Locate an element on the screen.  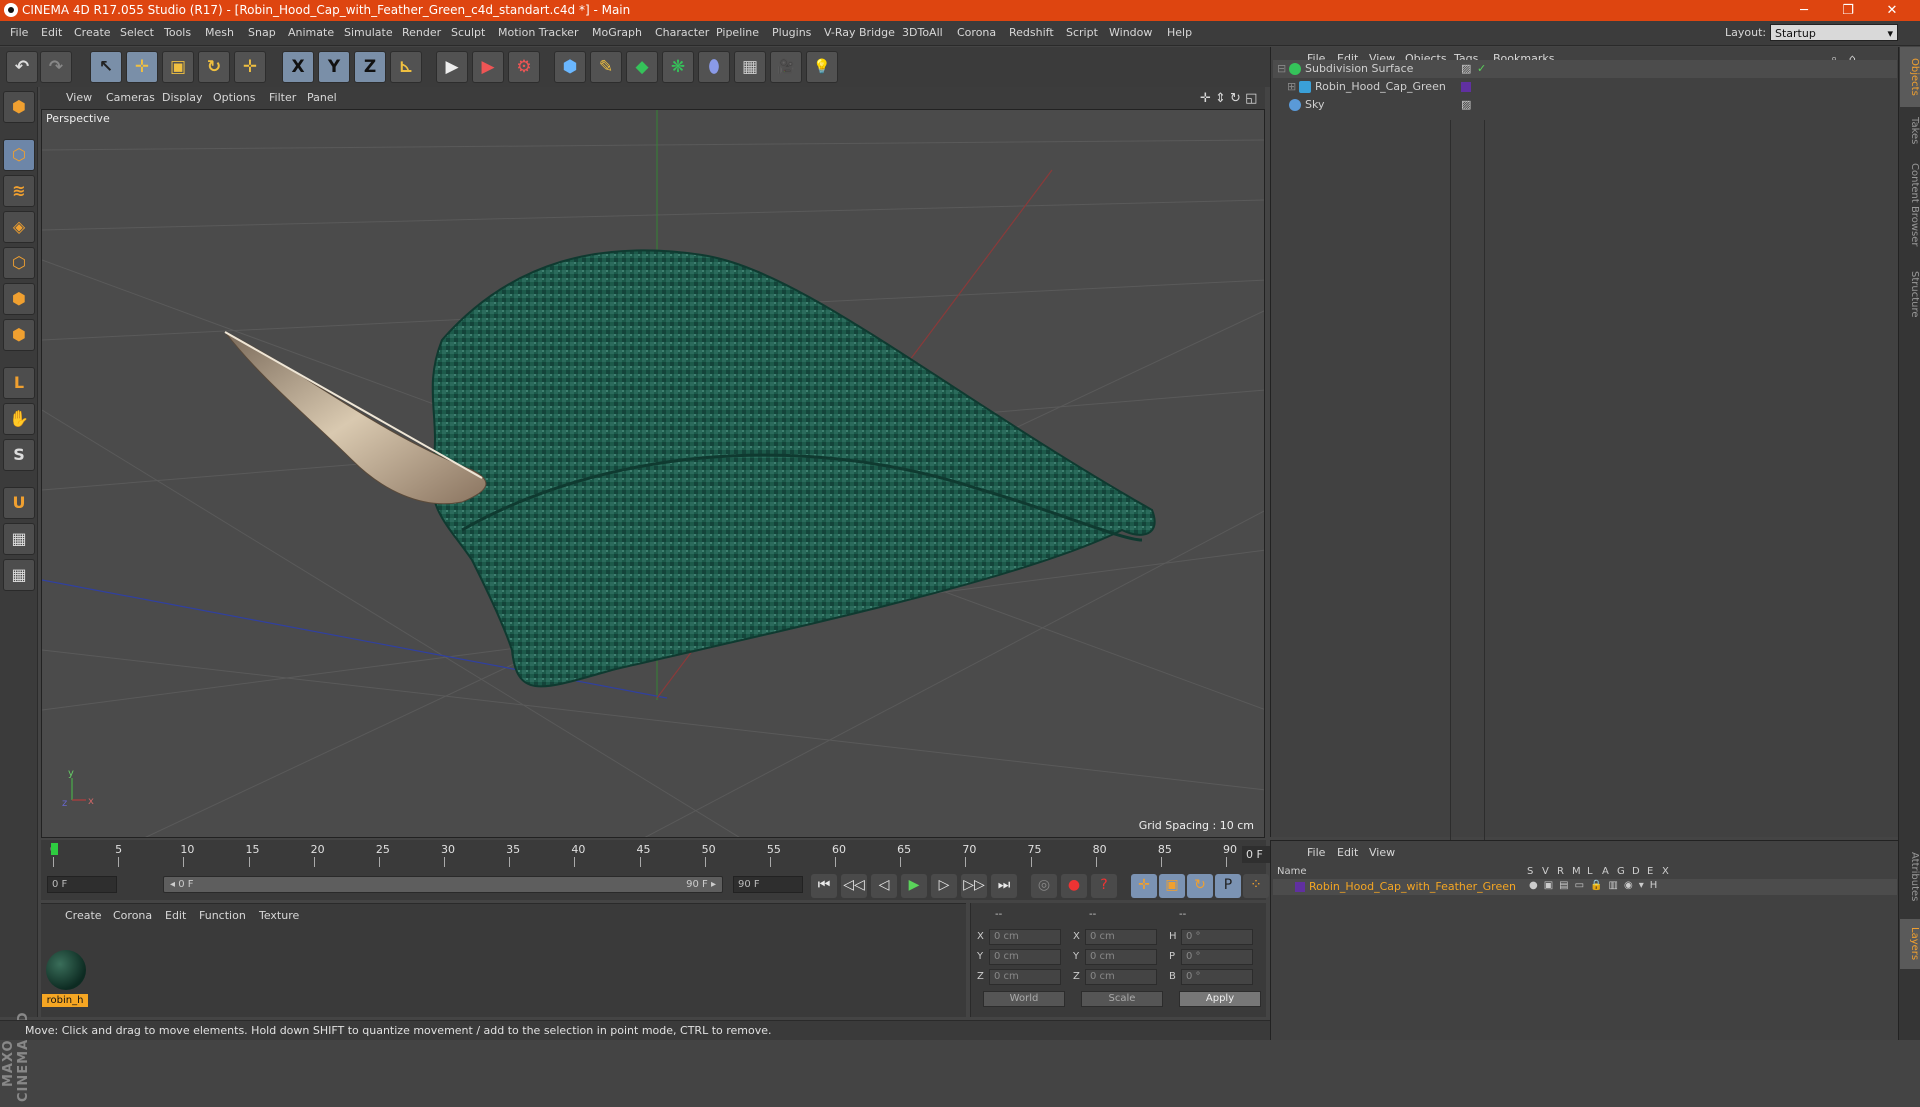
expand-icon: ⊟ is located at coordinates (1281, 69).